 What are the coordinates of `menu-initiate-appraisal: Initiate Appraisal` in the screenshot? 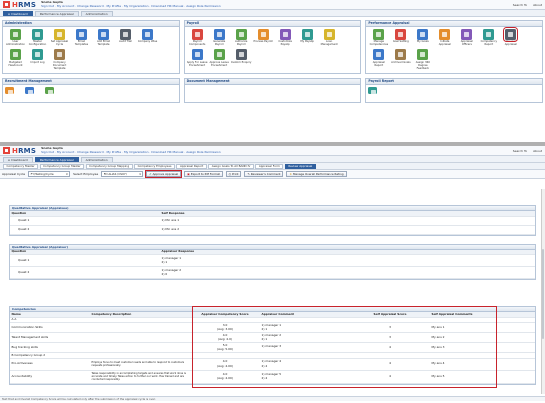 It's located at (444, 37).